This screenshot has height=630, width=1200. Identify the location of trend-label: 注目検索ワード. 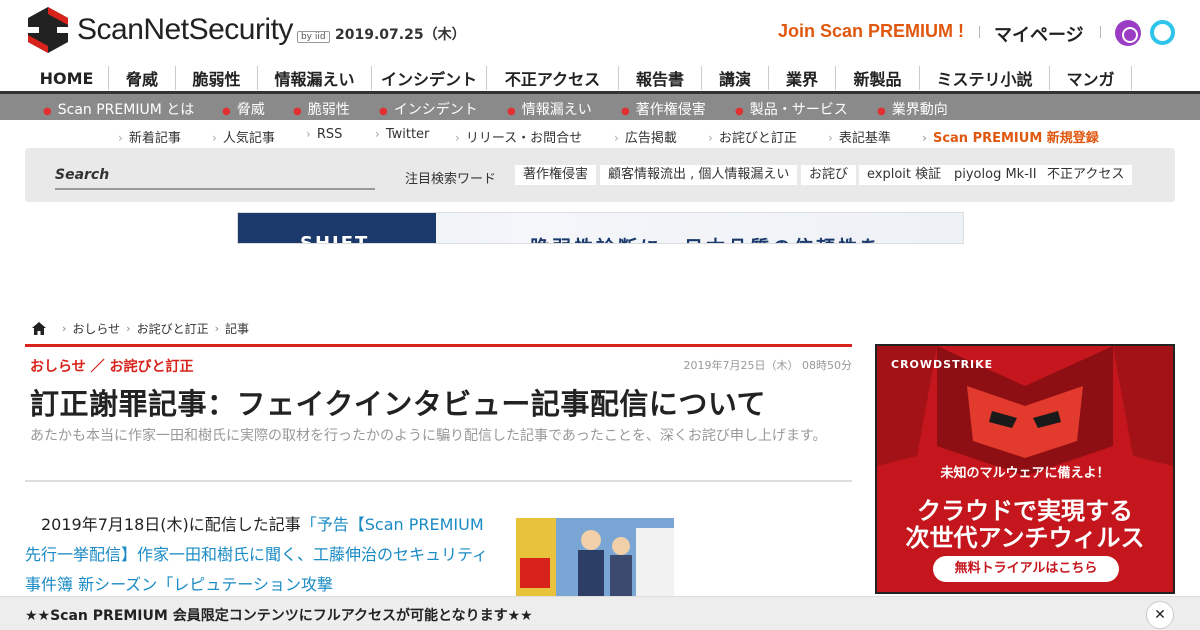
(451, 179).